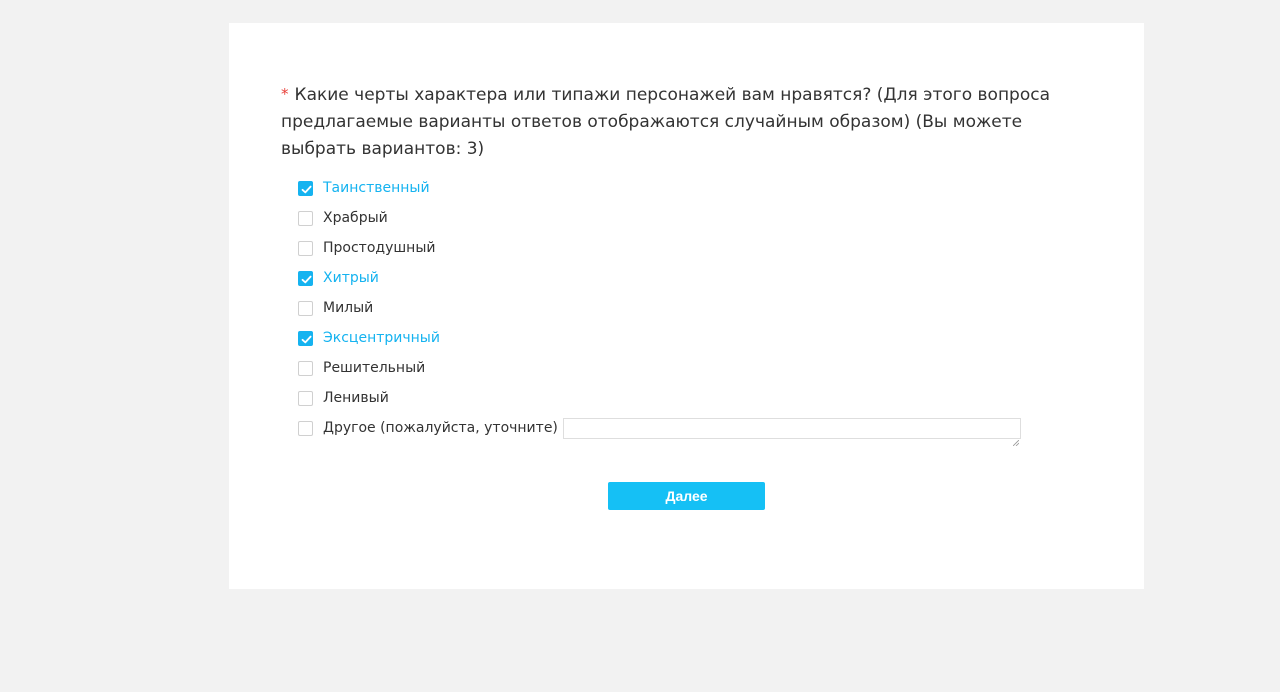 The image size is (1280, 692). What do you see at coordinates (659, 398) in the screenshot?
I see `option-item: Ленивый` at bounding box center [659, 398].